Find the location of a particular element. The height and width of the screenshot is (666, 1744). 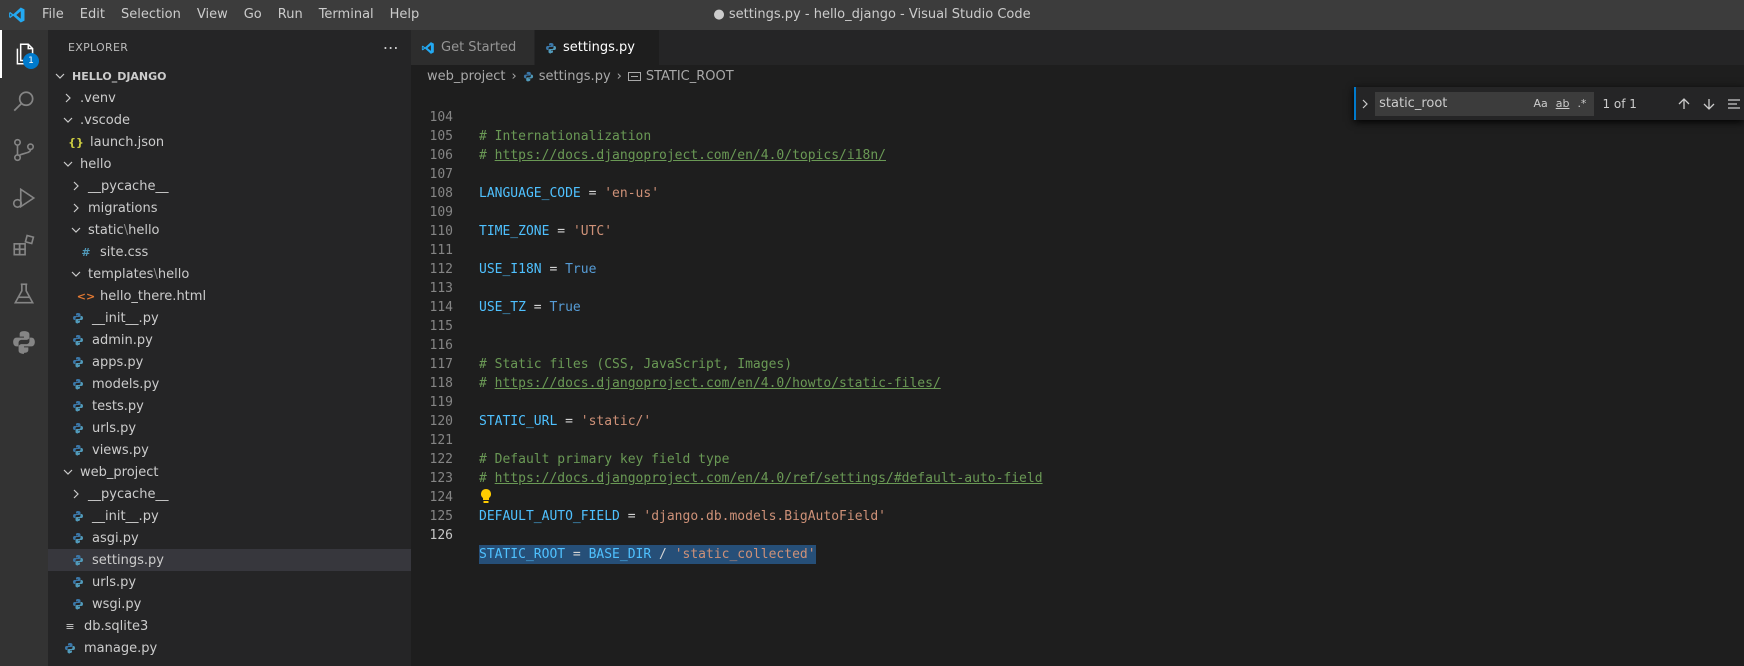

previous-match-button is located at coordinates (1683, 104).